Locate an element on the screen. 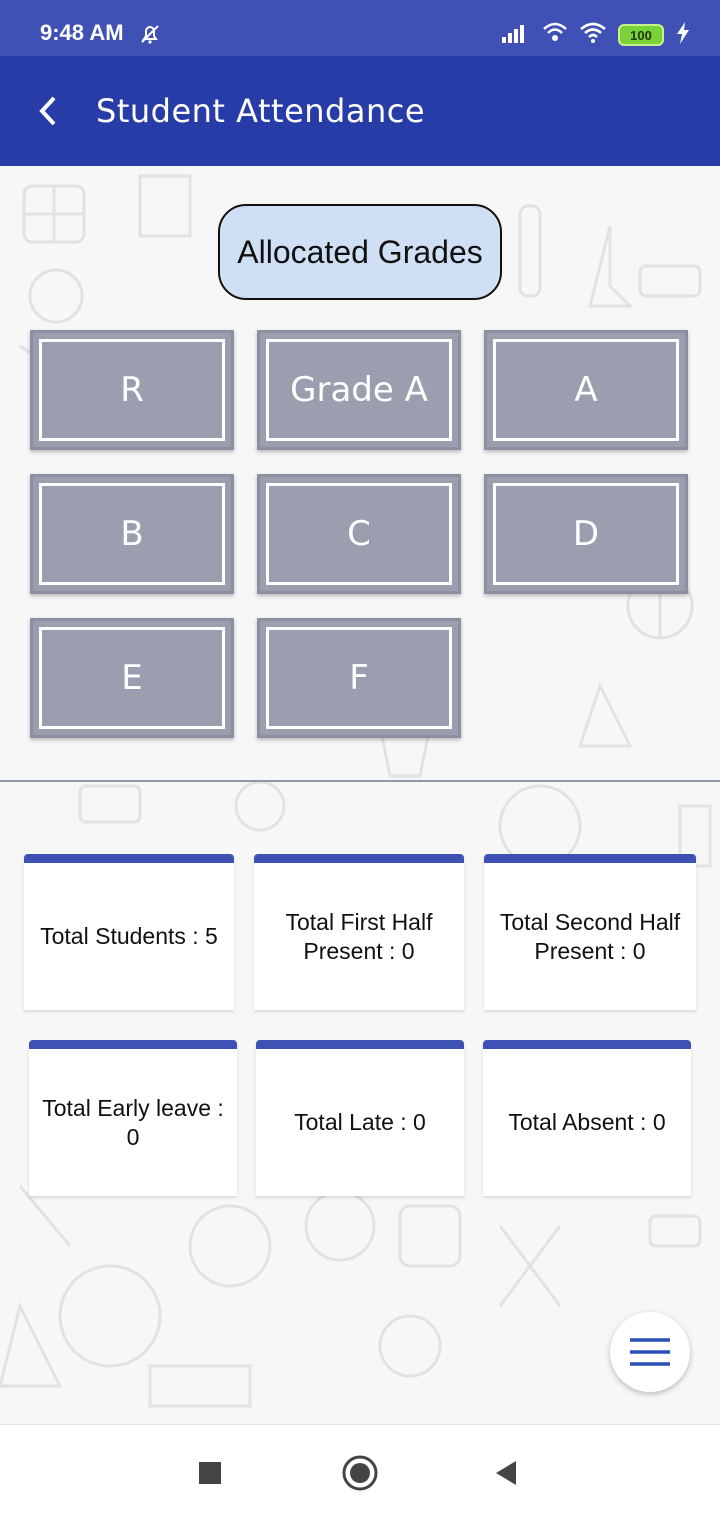  muted-bell-icon is located at coordinates (150, 36).